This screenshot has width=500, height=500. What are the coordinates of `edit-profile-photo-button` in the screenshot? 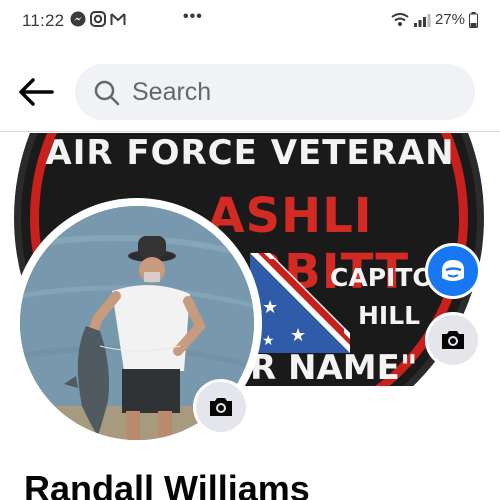 It's located at (221, 407).